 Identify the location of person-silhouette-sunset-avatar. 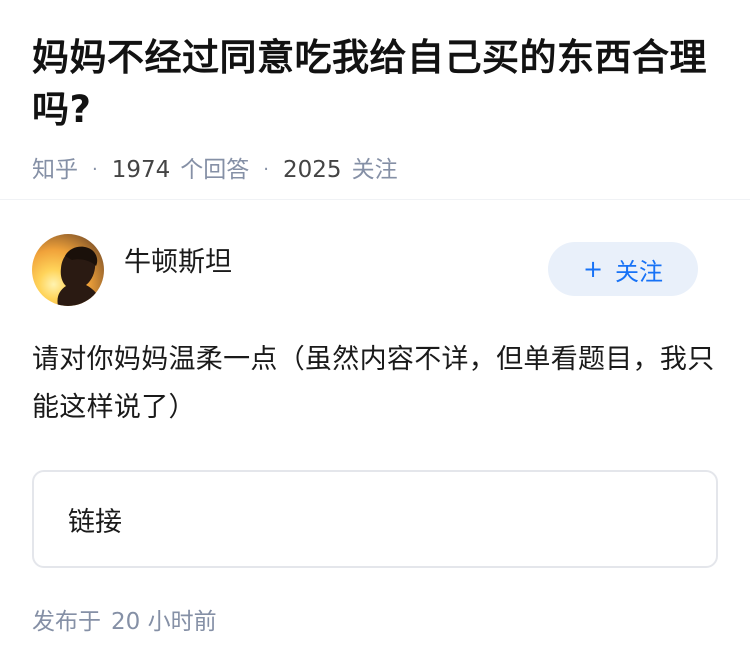
(68, 270).